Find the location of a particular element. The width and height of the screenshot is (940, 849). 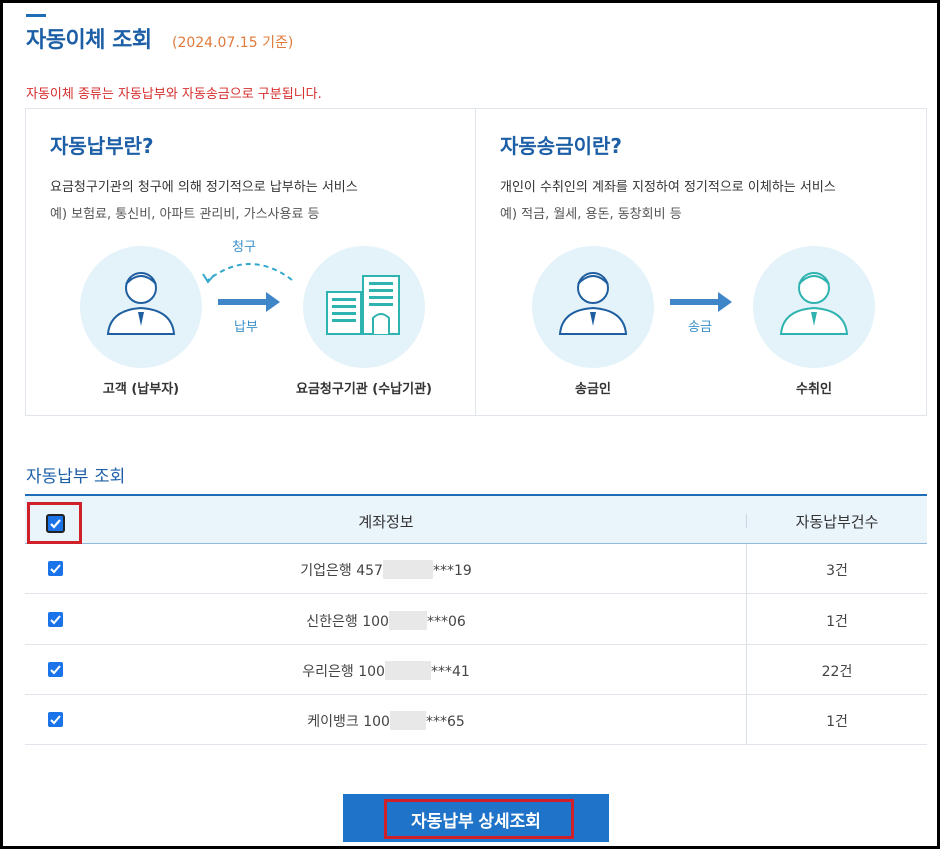

title-accent-bar is located at coordinates (36, 15).